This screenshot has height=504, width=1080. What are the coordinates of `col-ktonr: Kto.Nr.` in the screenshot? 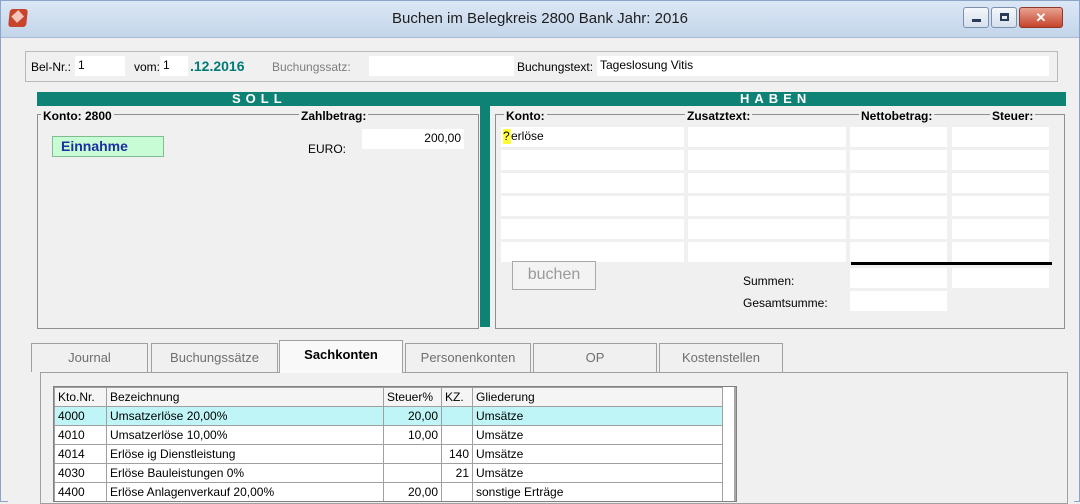 It's located at (80, 397).